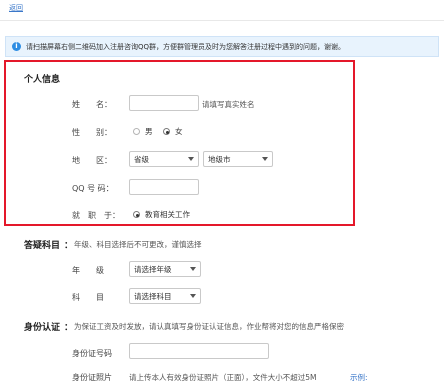  I want to click on qq-input, so click(164, 187).